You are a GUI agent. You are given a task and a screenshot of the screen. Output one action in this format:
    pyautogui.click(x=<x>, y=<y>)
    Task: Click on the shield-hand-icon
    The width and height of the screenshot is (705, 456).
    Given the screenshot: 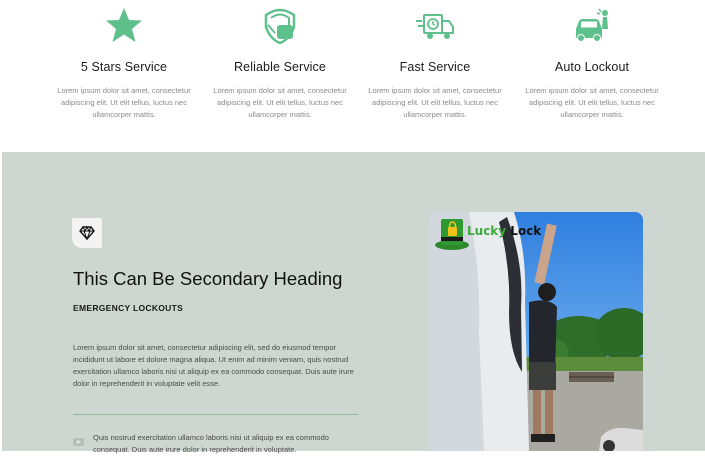 What is the action you would take?
    pyautogui.click(x=280, y=26)
    